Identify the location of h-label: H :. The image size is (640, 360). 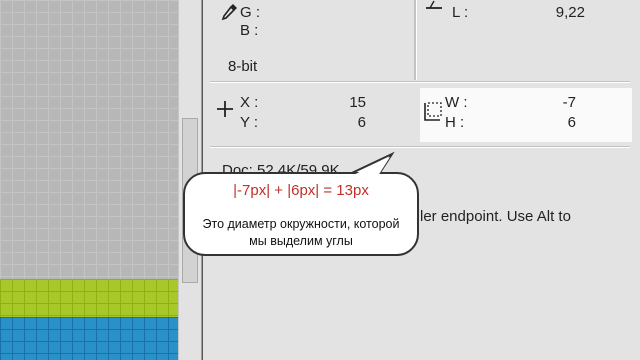
(455, 122).